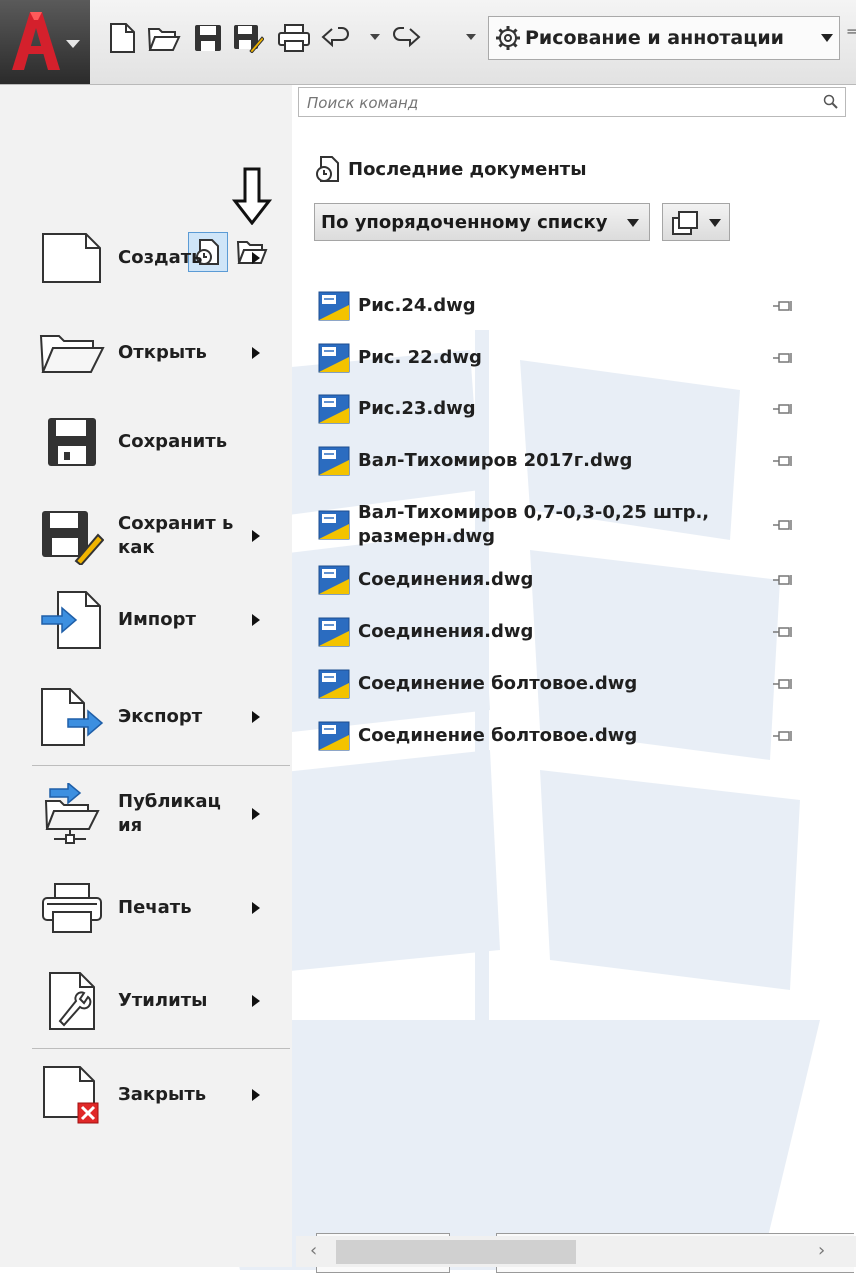 Image resolution: width=856 pixels, height=1273 pixels. I want to click on print-icon, so click(294, 38).